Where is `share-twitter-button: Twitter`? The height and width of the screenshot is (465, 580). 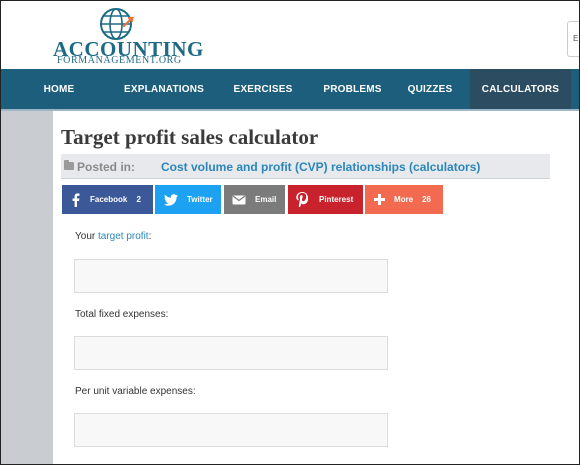 share-twitter-button: Twitter is located at coordinates (188, 199).